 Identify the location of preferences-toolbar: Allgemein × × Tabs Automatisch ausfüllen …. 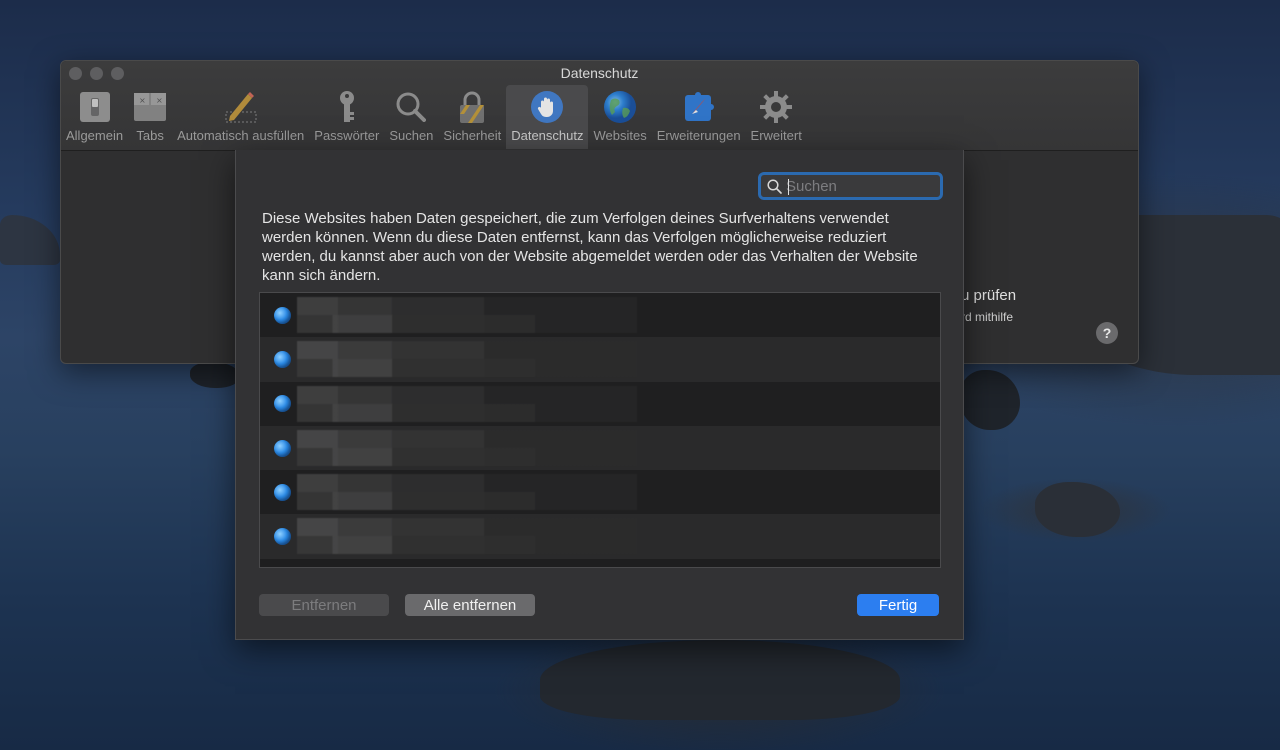
(434, 117).